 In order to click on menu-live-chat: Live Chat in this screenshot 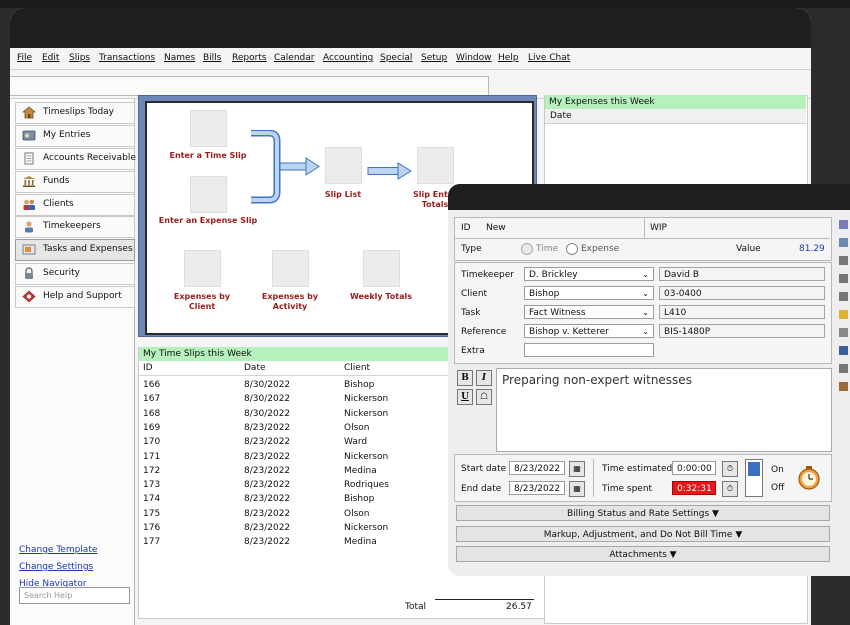, I will do `click(549, 58)`.